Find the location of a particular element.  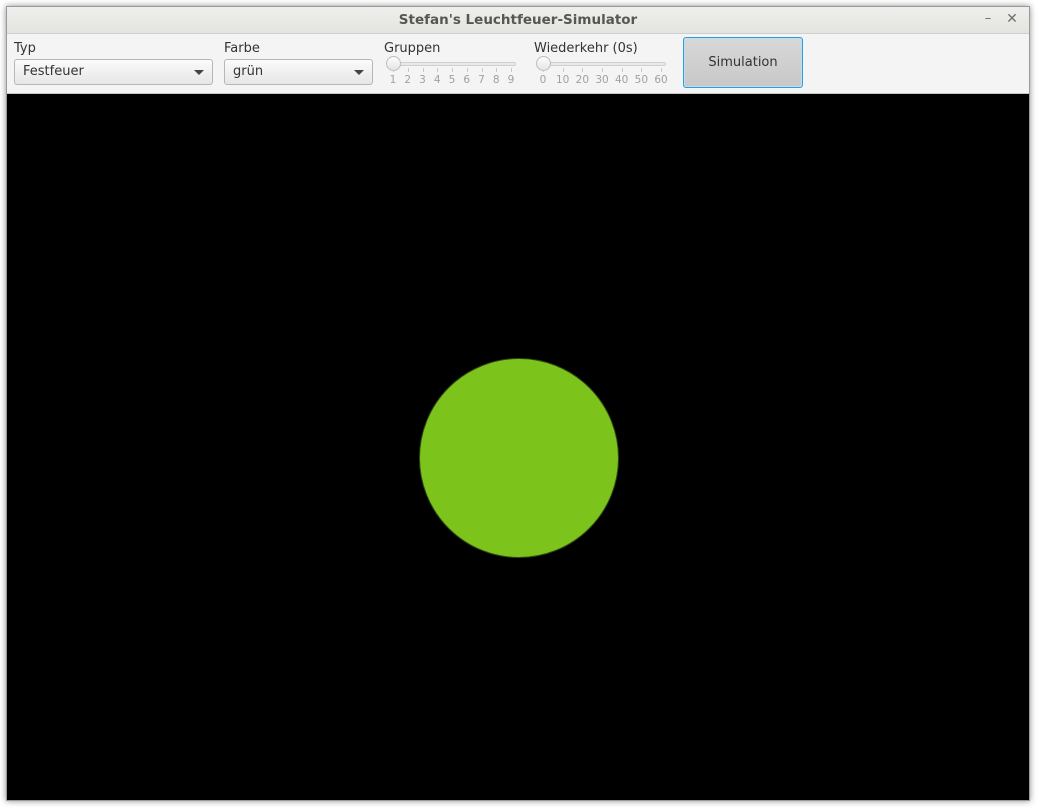

minimize-icon: – is located at coordinates (988, 19).